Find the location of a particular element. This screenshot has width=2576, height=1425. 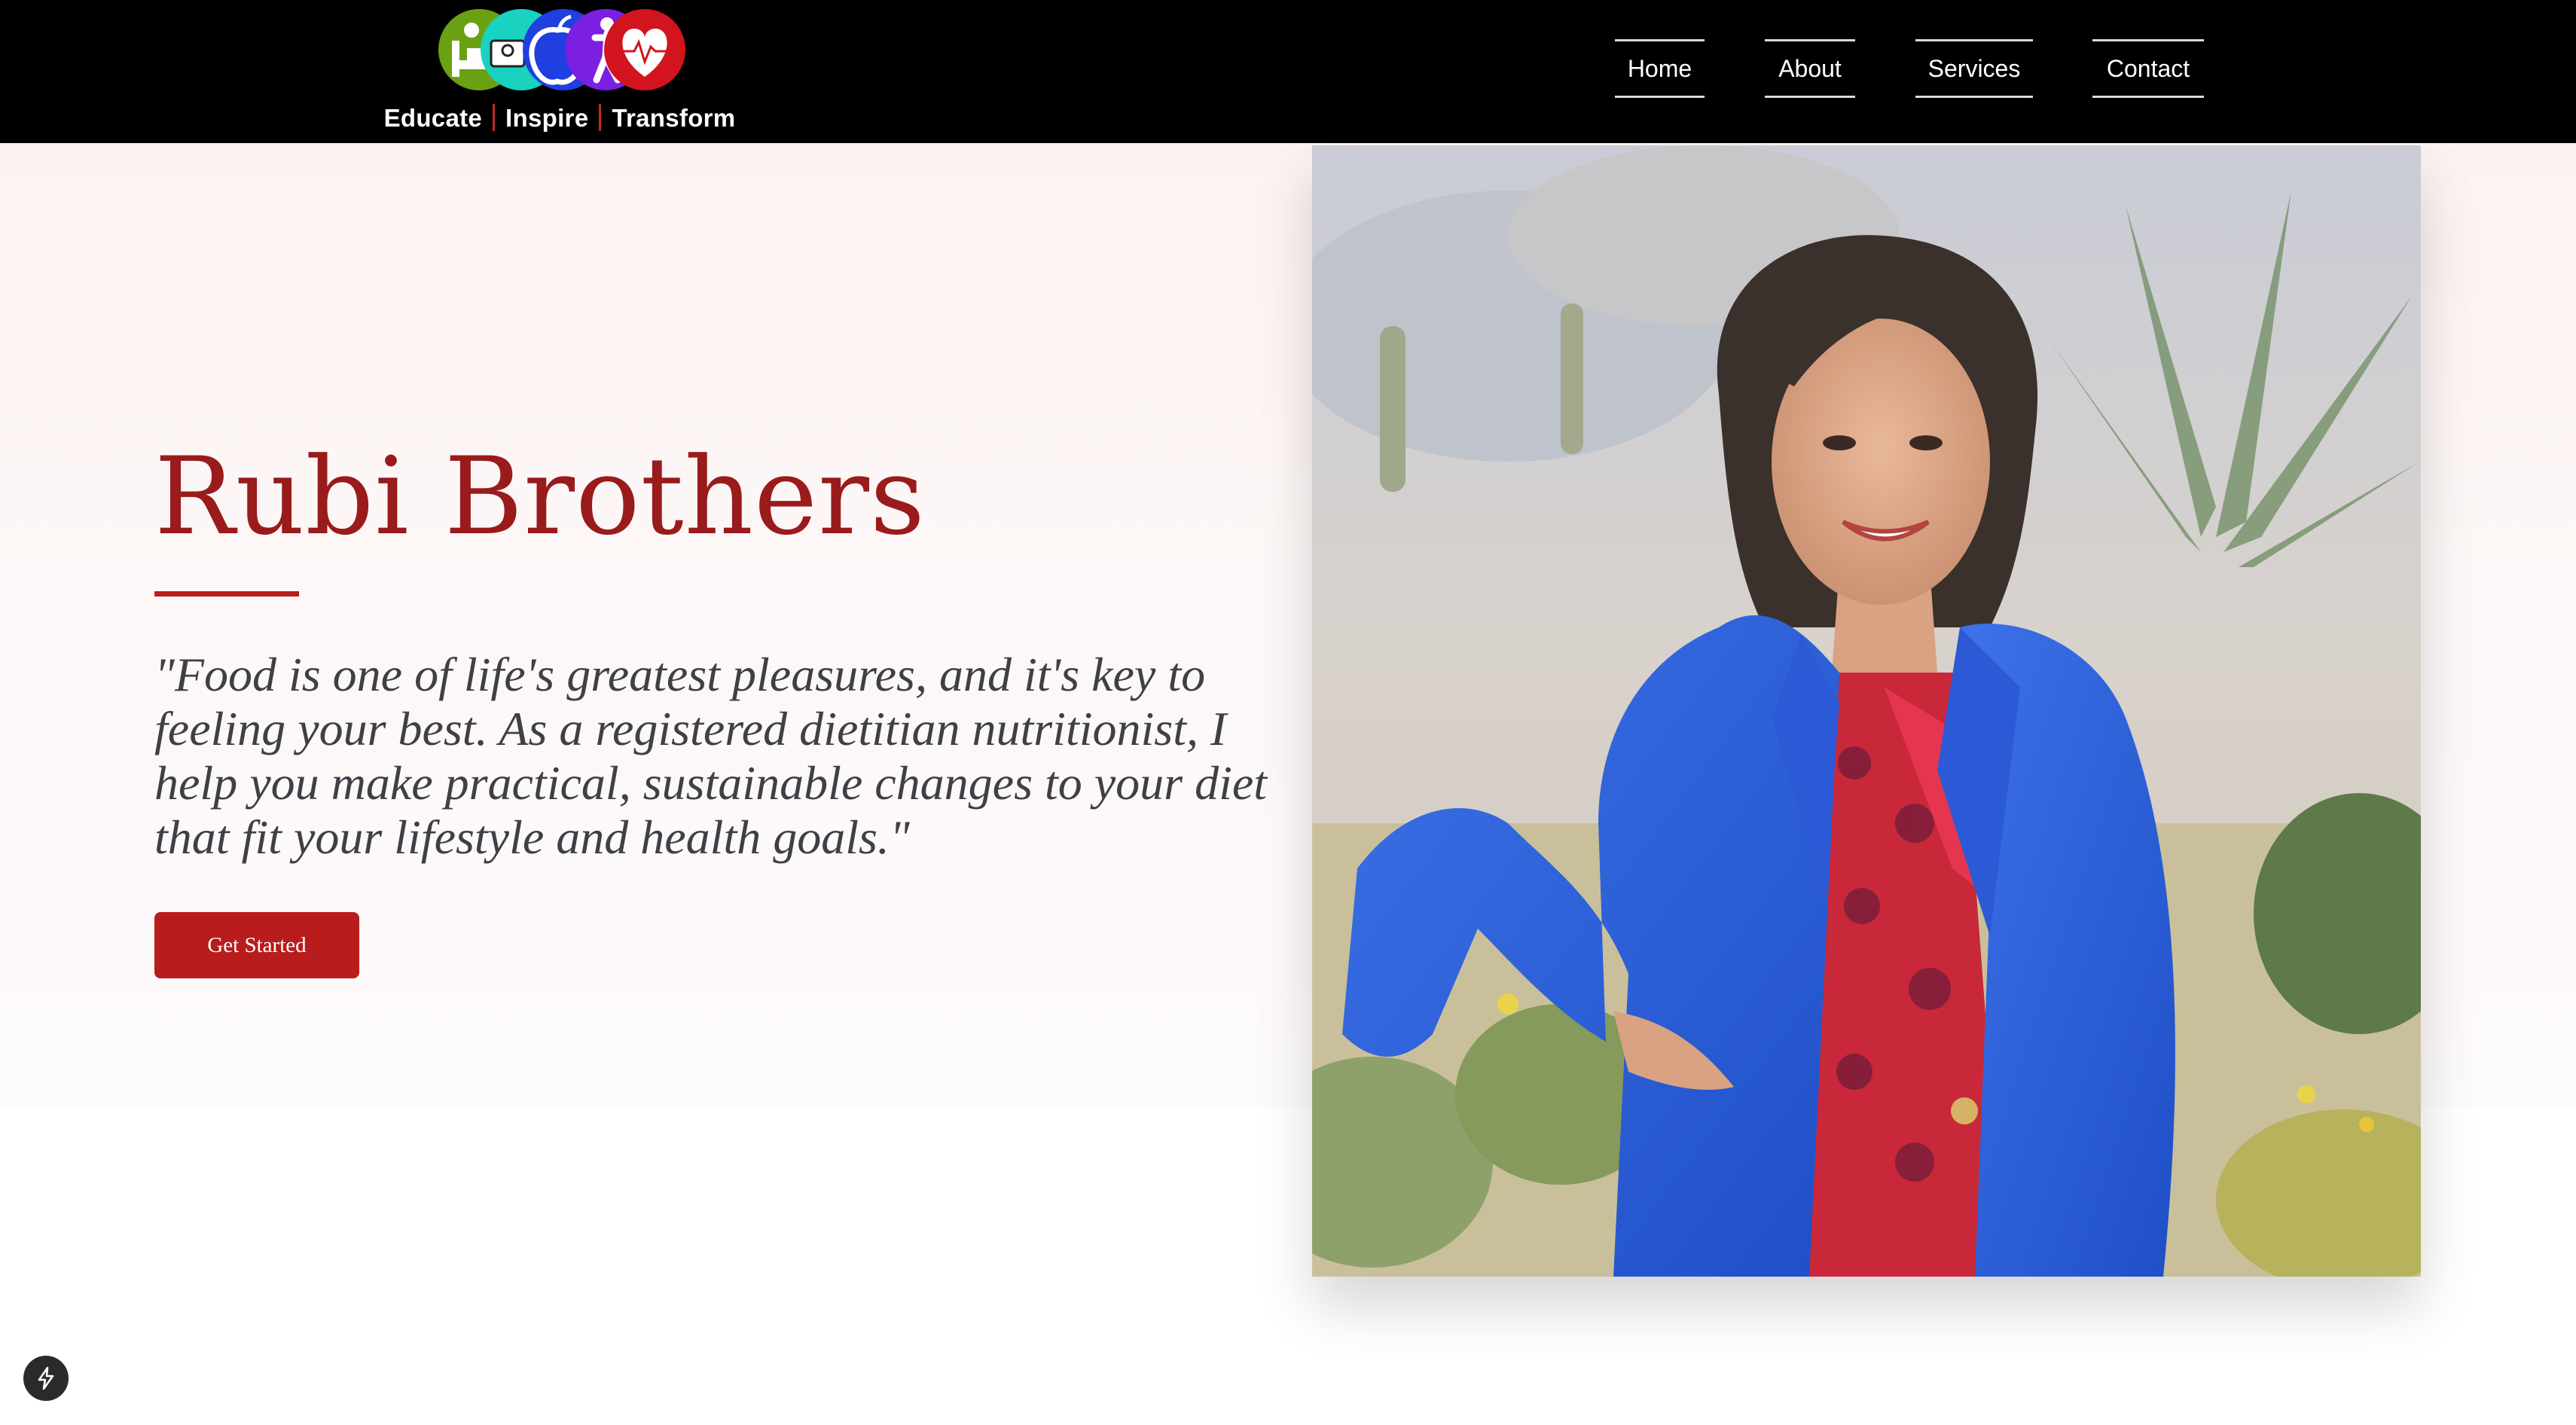

hero-title: Rubi Brothers is located at coordinates (540, 497).